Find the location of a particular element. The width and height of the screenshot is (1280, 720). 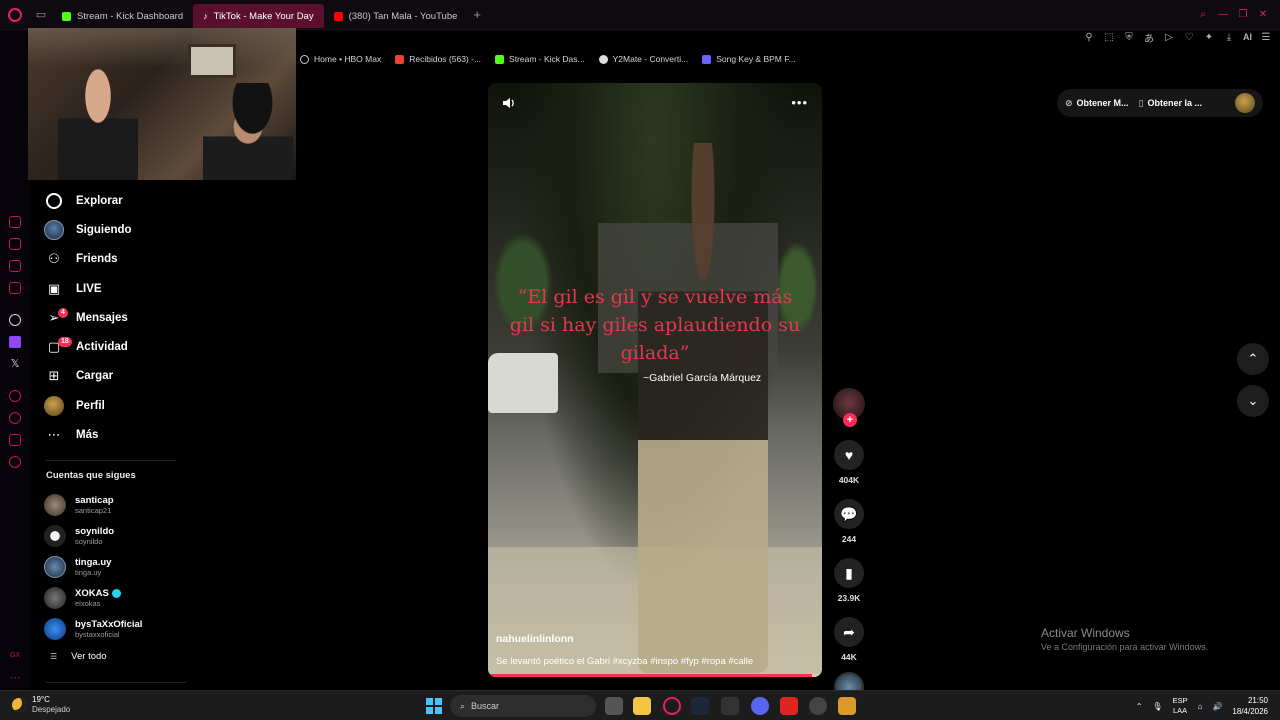

comment-icon: 💬 is located at coordinates (849, 514).